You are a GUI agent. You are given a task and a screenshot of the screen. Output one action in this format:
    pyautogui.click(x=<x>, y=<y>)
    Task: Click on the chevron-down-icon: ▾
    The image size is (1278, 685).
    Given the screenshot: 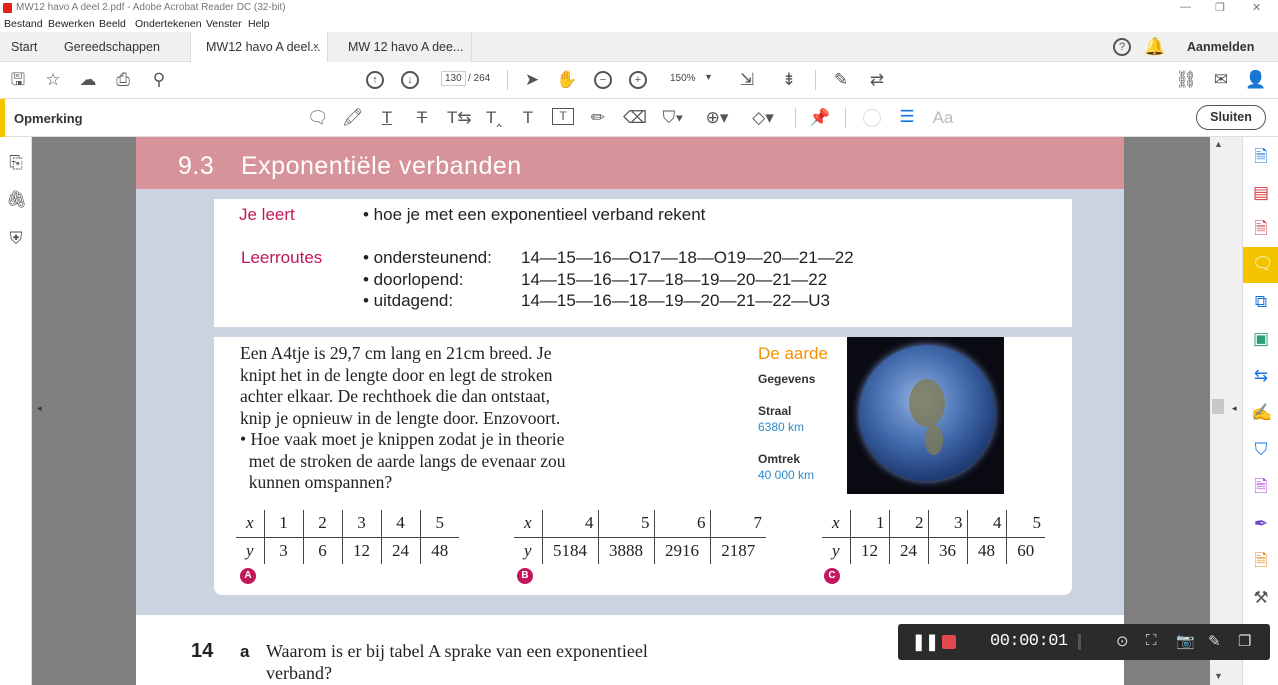 What is the action you would take?
    pyautogui.click(x=708, y=77)
    